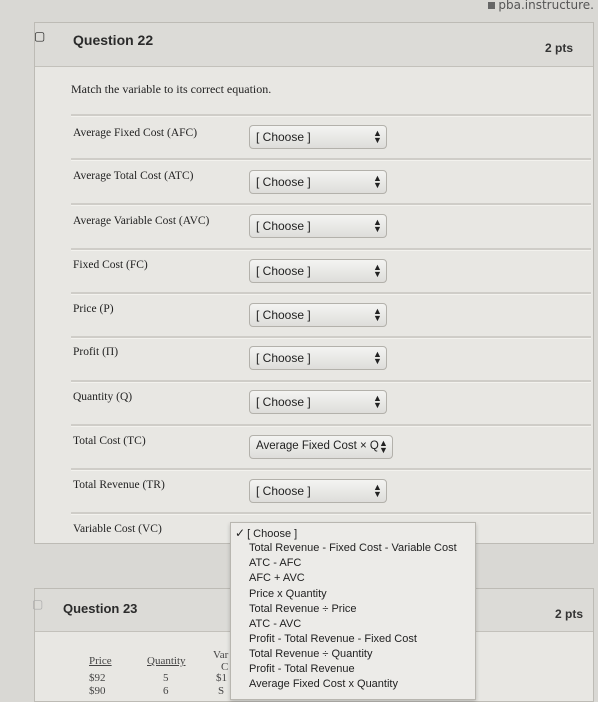  What do you see at coordinates (318, 226) in the screenshot?
I see `select-avc: [ Choose ] ▲ ▼` at bounding box center [318, 226].